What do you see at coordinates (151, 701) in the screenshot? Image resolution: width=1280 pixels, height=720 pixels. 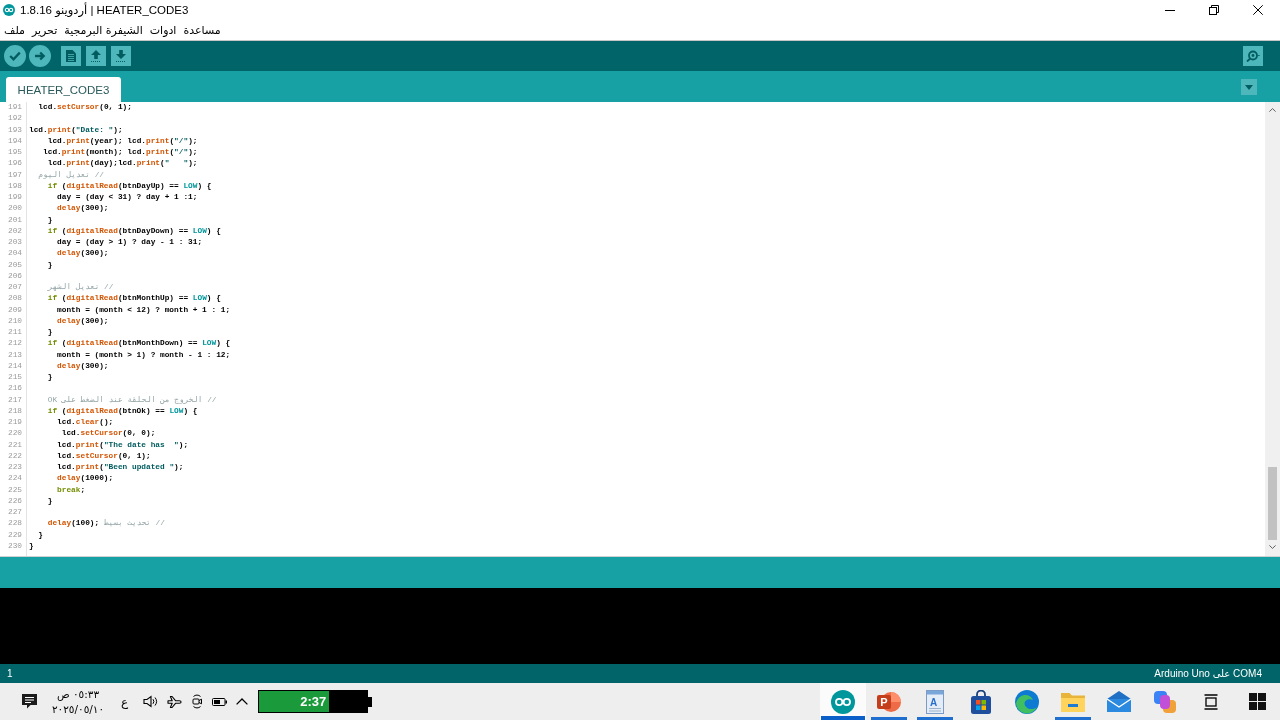 I see `speaker-icon` at bounding box center [151, 701].